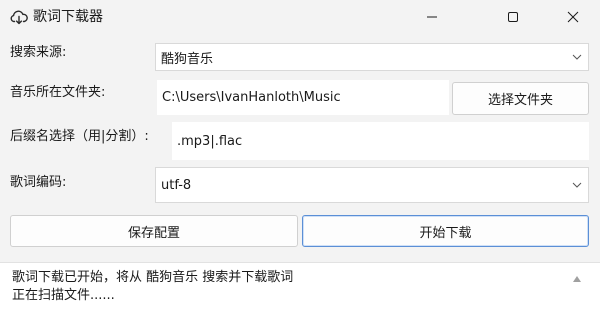 This screenshot has height=311, width=600. Describe the element at coordinates (380, 141) in the screenshot. I see `suffix-field: .mp3|.flac` at that location.